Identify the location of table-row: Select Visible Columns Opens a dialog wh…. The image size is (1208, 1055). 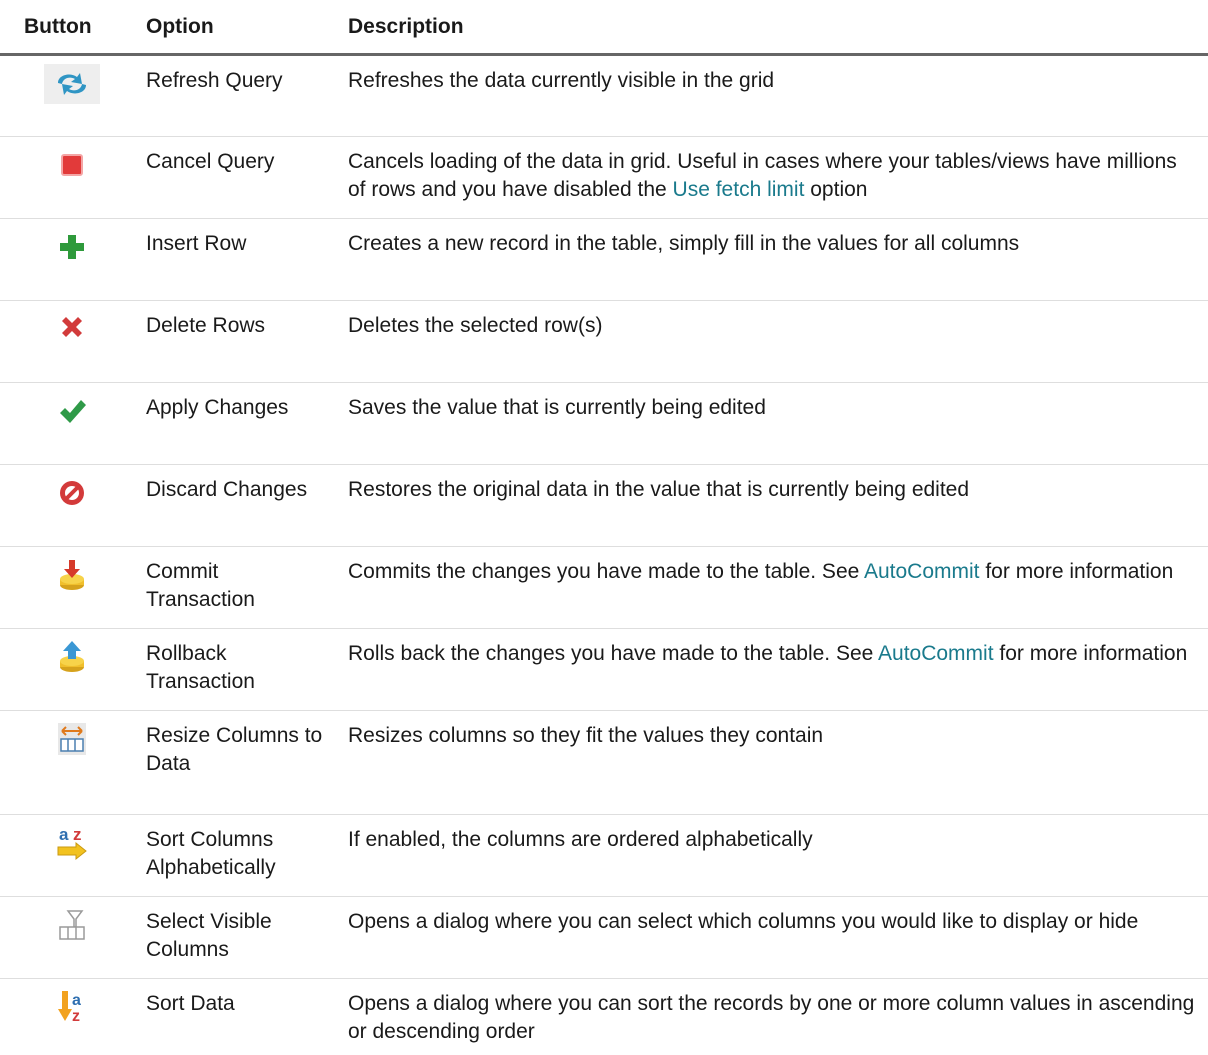
(604, 937).